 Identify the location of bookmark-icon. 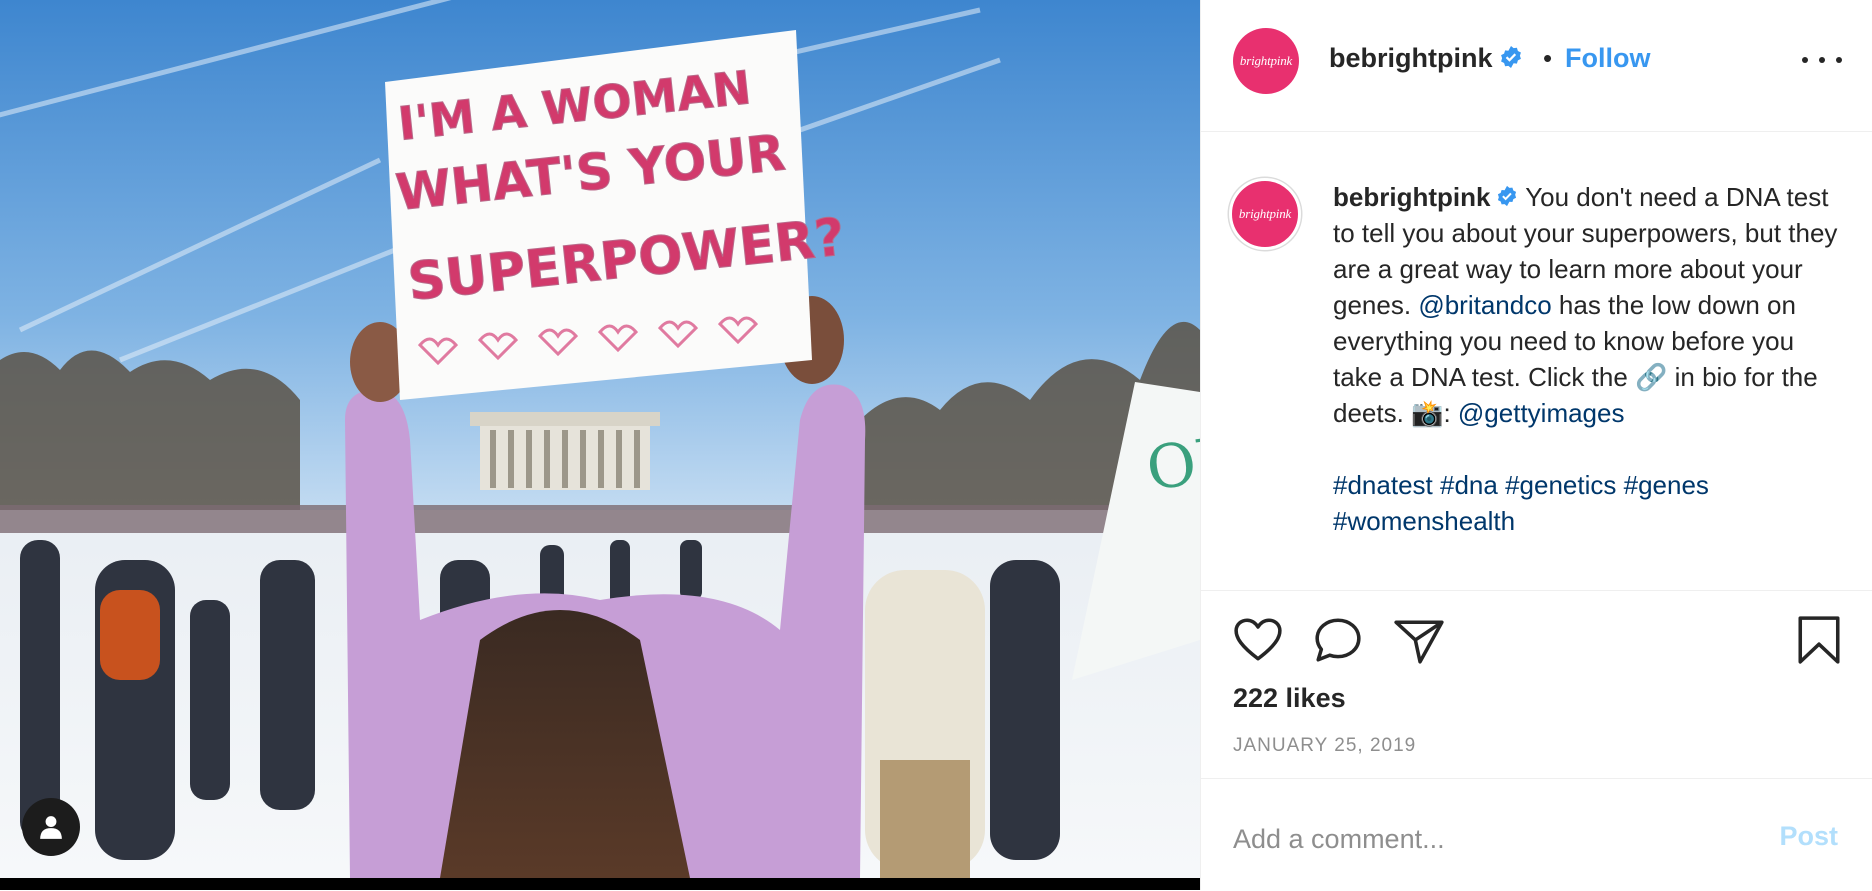
(1819, 640).